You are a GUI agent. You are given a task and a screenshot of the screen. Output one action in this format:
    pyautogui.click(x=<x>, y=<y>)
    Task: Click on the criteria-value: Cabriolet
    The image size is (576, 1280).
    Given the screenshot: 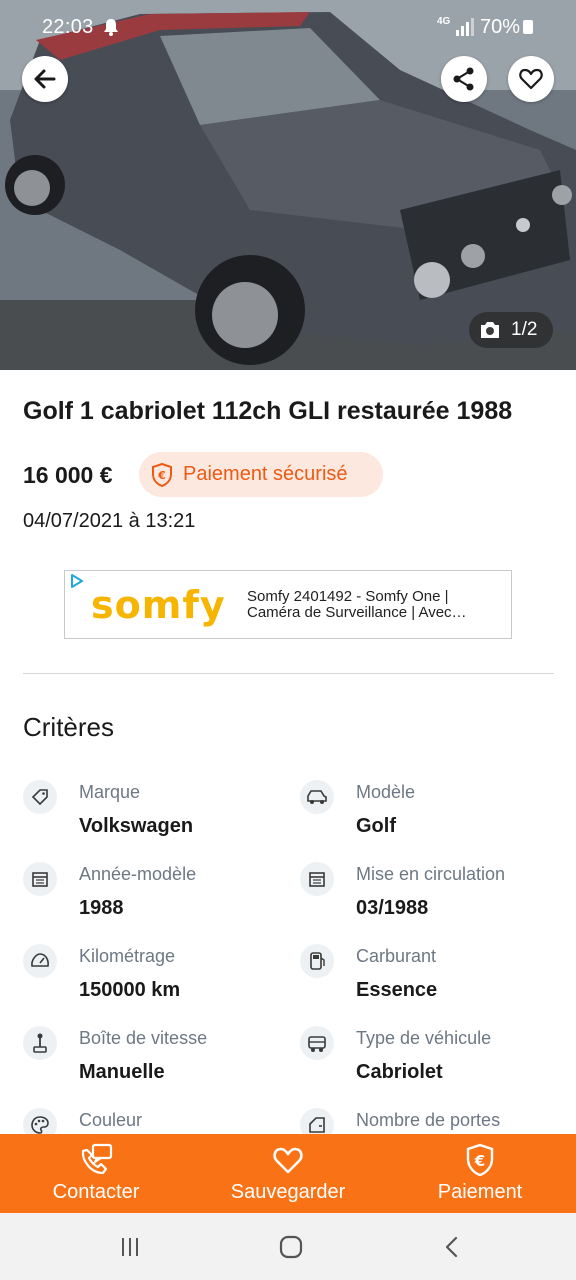 What is the action you would take?
    pyautogui.click(x=399, y=1072)
    